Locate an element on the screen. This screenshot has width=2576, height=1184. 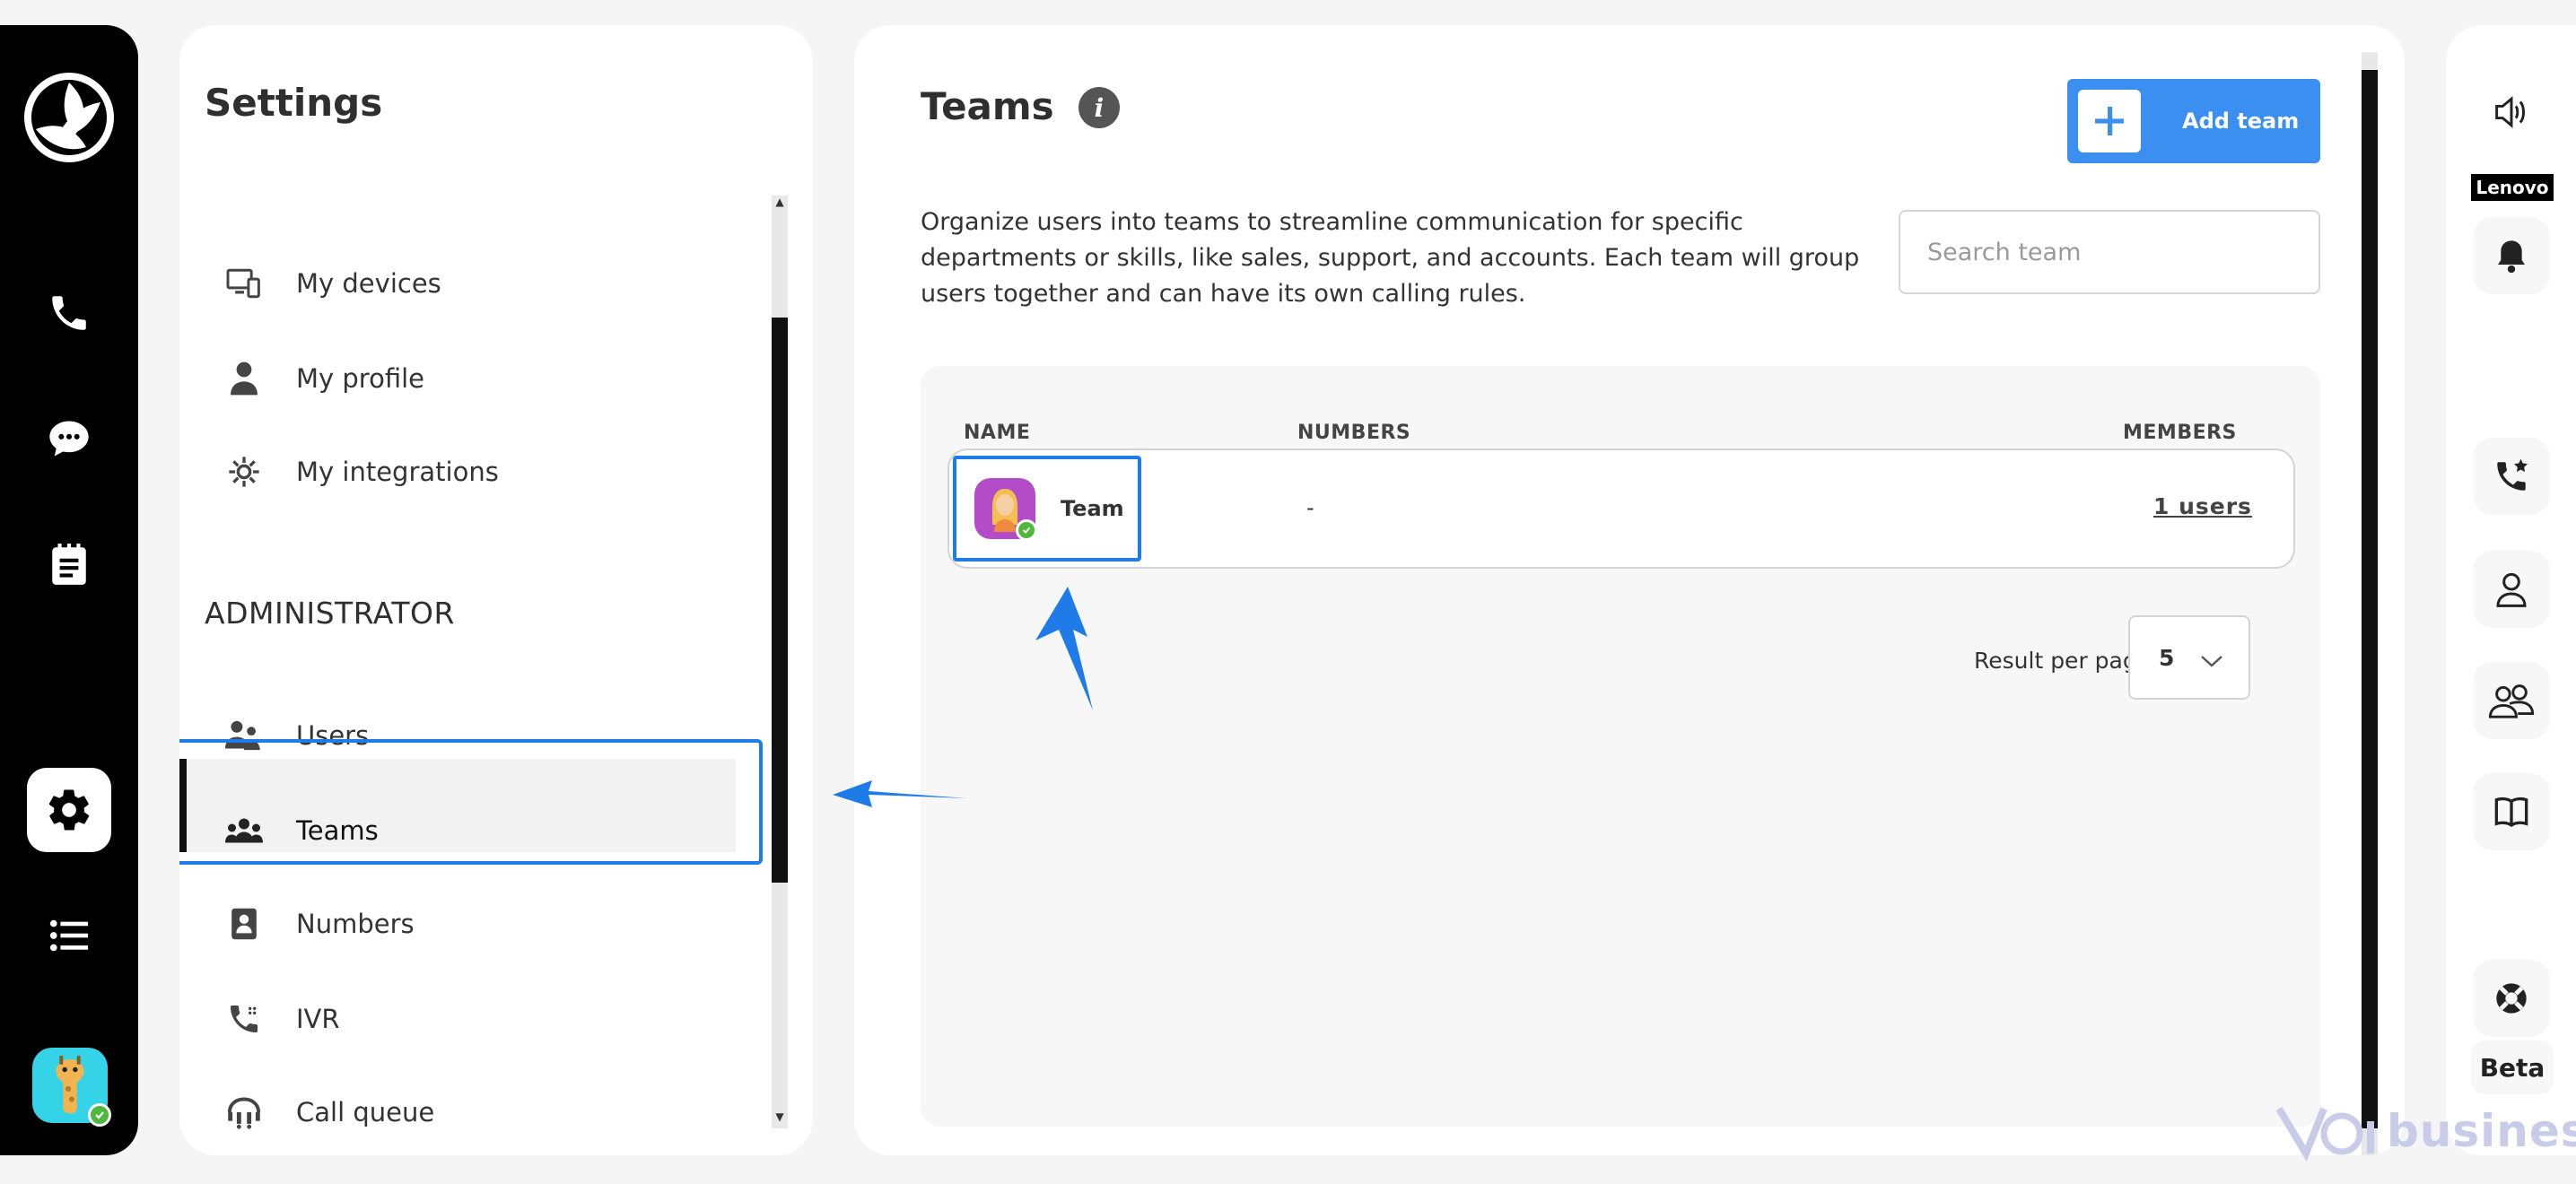
notes-icon is located at coordinates (69, 564).